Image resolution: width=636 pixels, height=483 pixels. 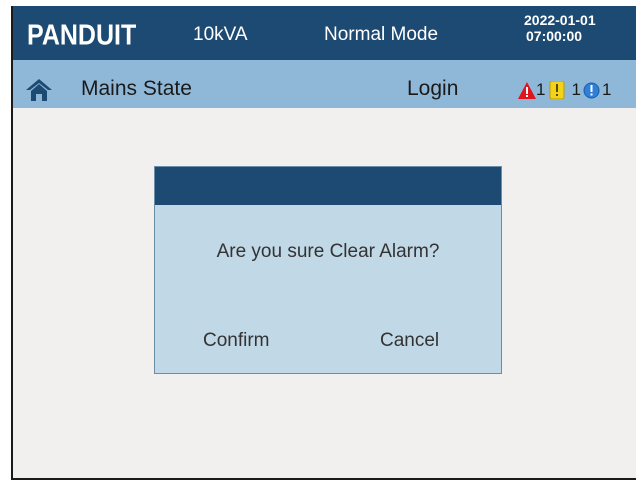 I want to click on warning-alarm-icon, so click(x=557, y=90).